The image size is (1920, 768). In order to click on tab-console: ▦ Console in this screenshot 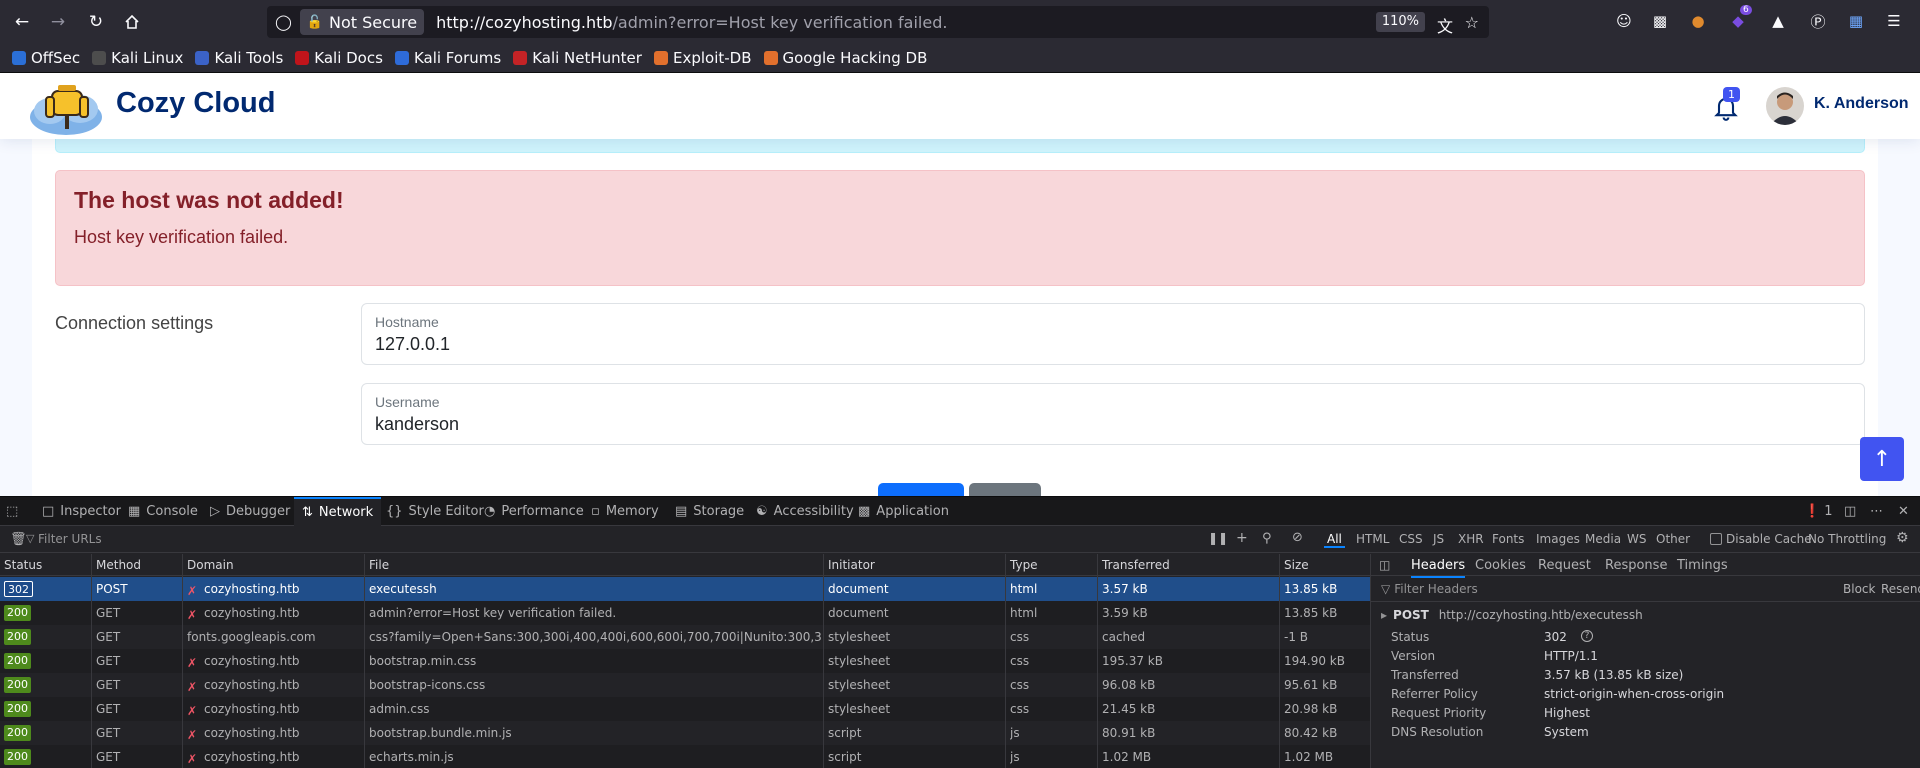, I will do `click(163, 511)`.